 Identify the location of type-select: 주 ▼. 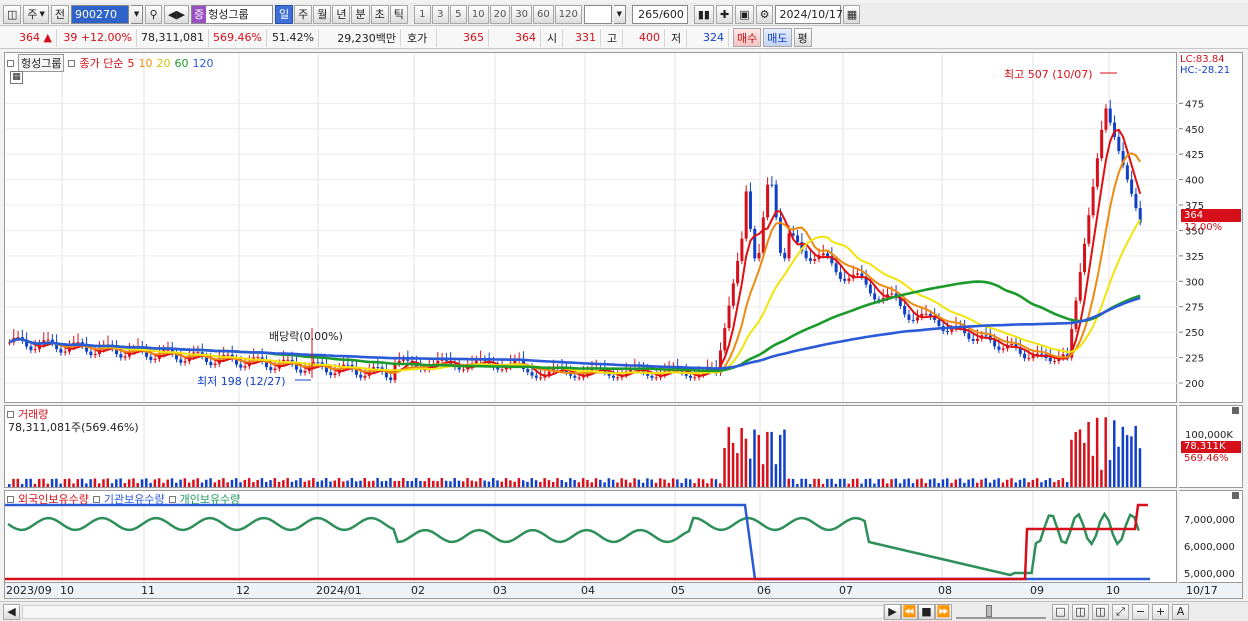
(36, 14).